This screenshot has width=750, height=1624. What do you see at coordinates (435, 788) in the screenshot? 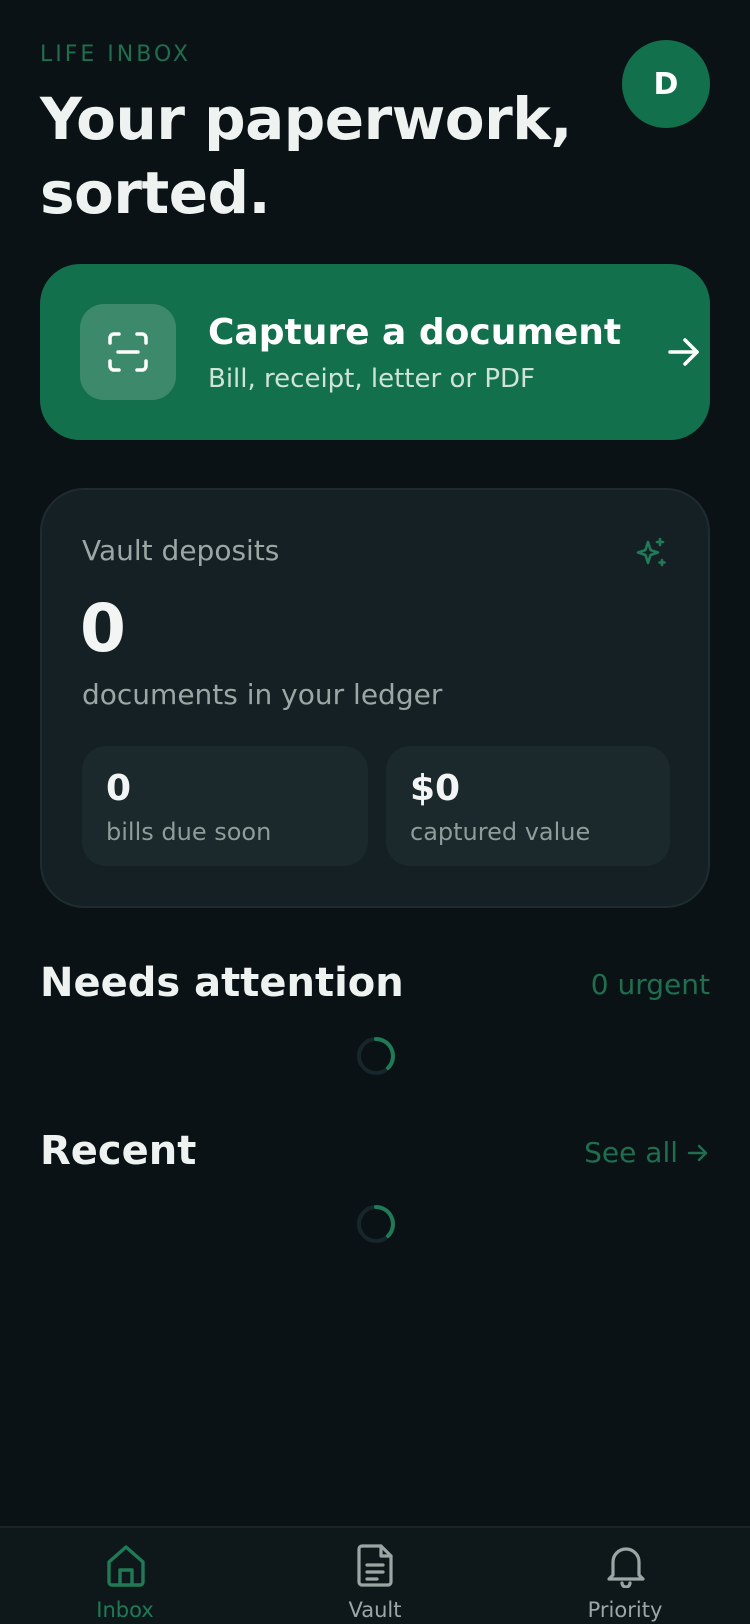
I see `captured-value: $0` at bounding box center [435, 788].